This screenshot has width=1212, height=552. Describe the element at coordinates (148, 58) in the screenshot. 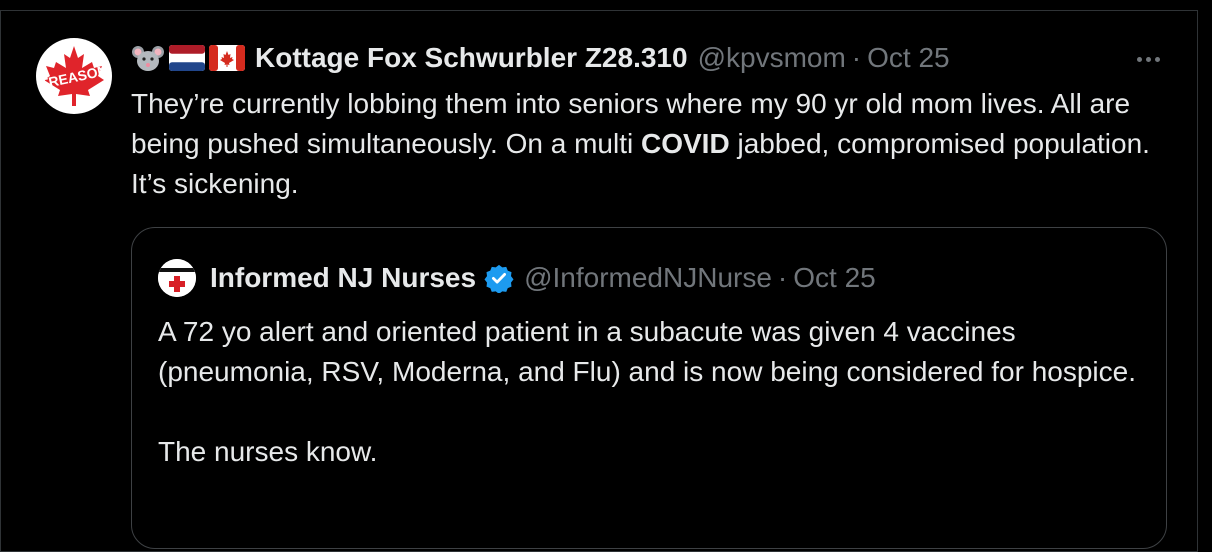

I see `mouse-face-icon` at that location.